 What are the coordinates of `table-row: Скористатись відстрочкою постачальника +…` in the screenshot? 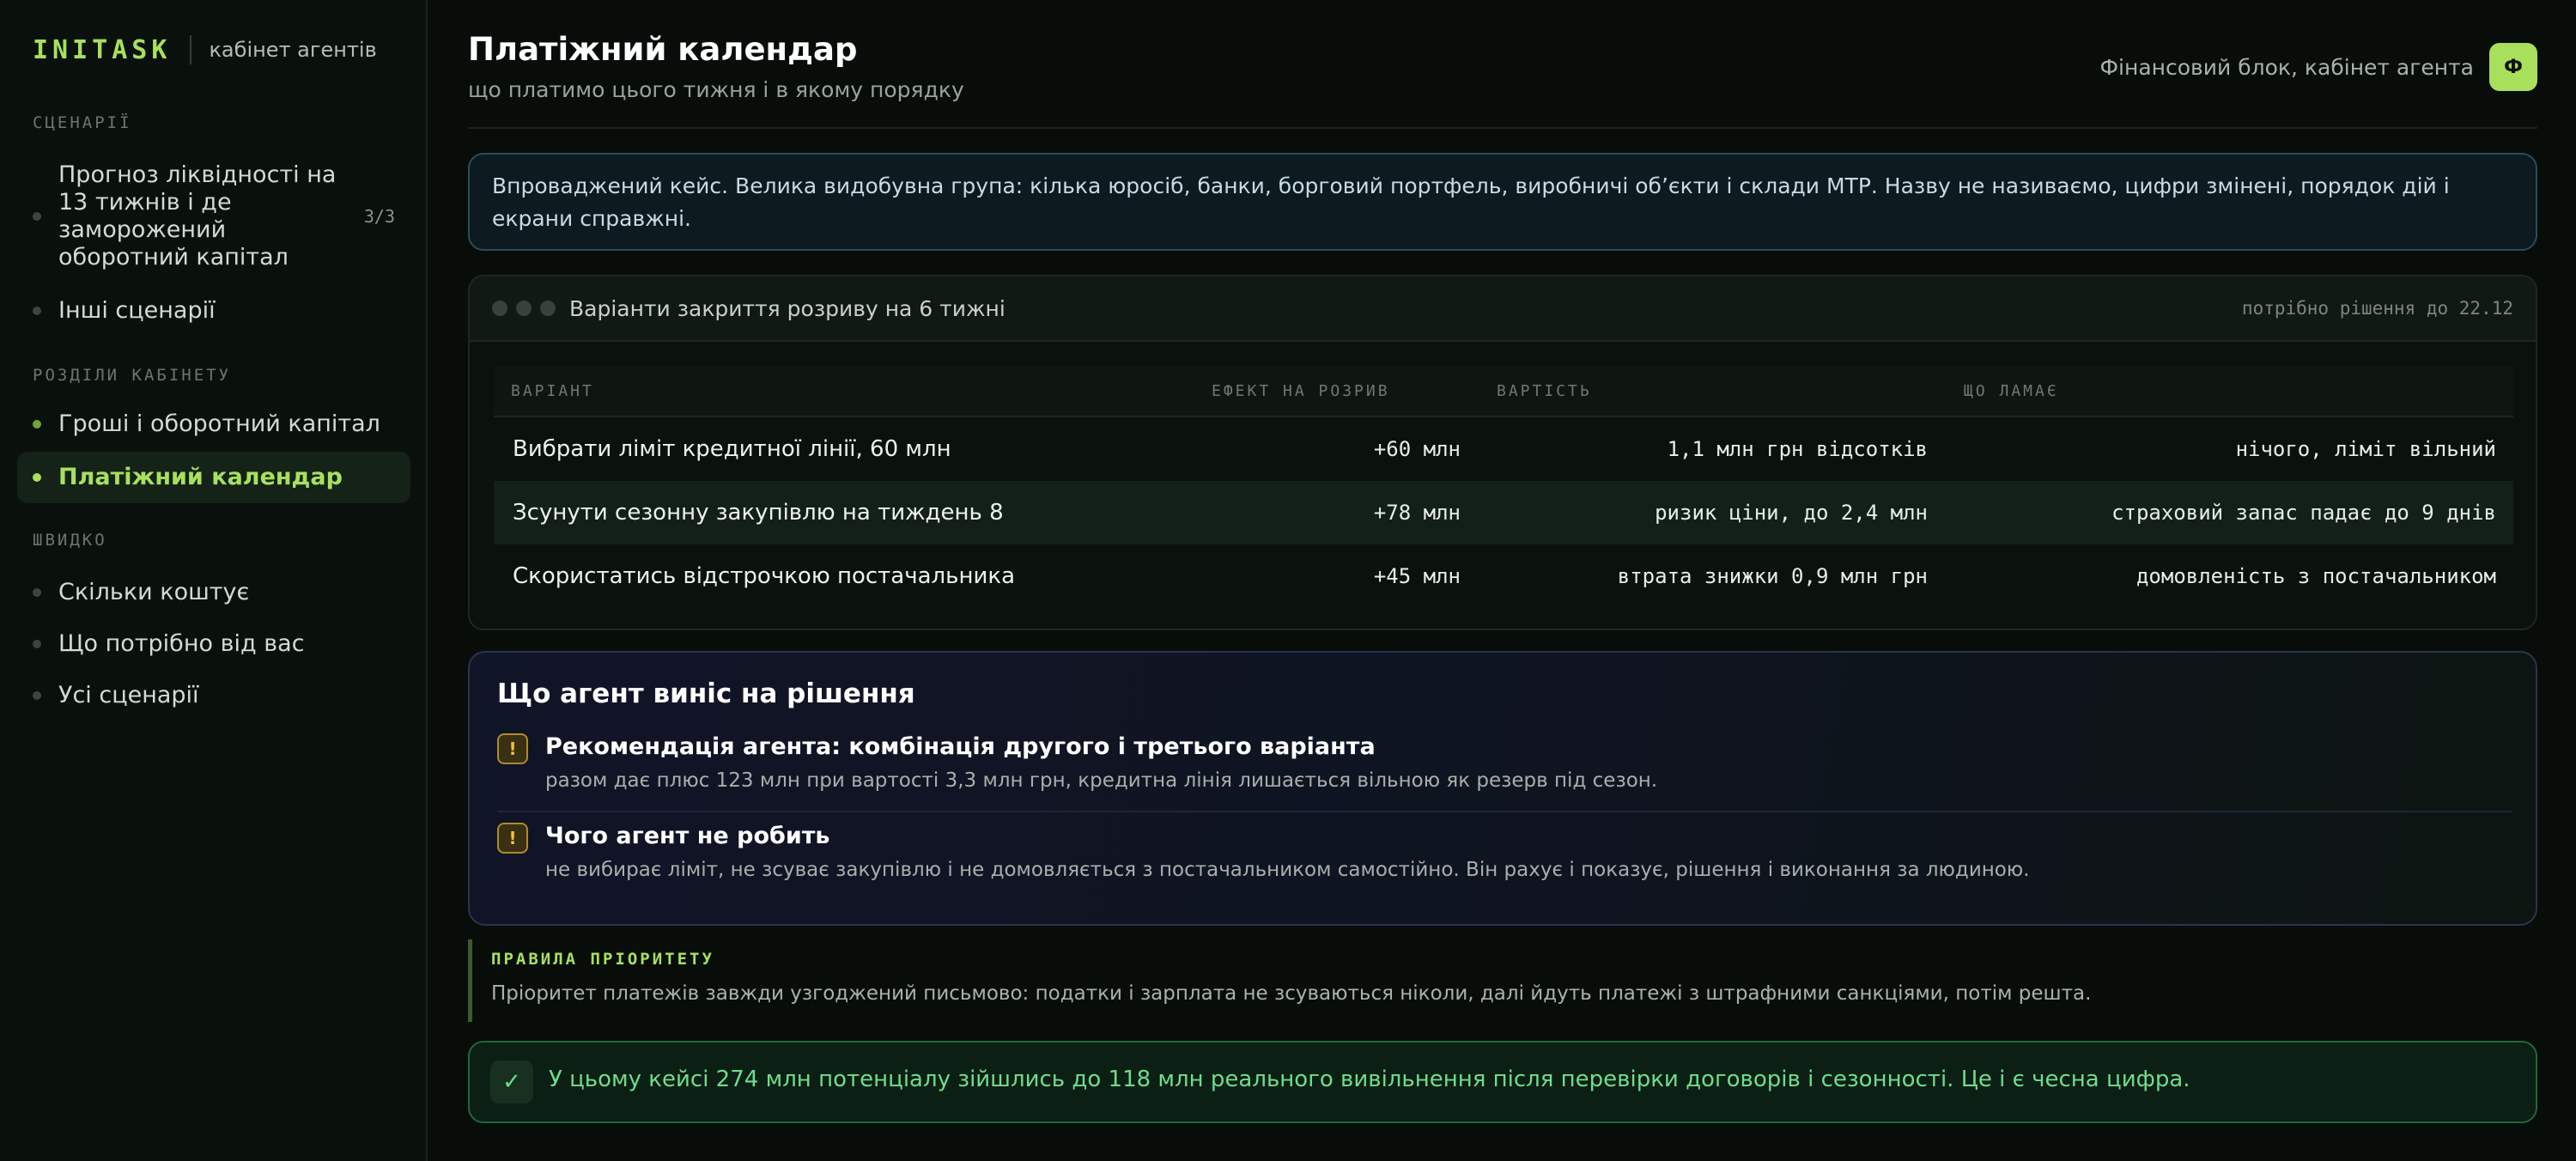 It's located at (1503, 576).